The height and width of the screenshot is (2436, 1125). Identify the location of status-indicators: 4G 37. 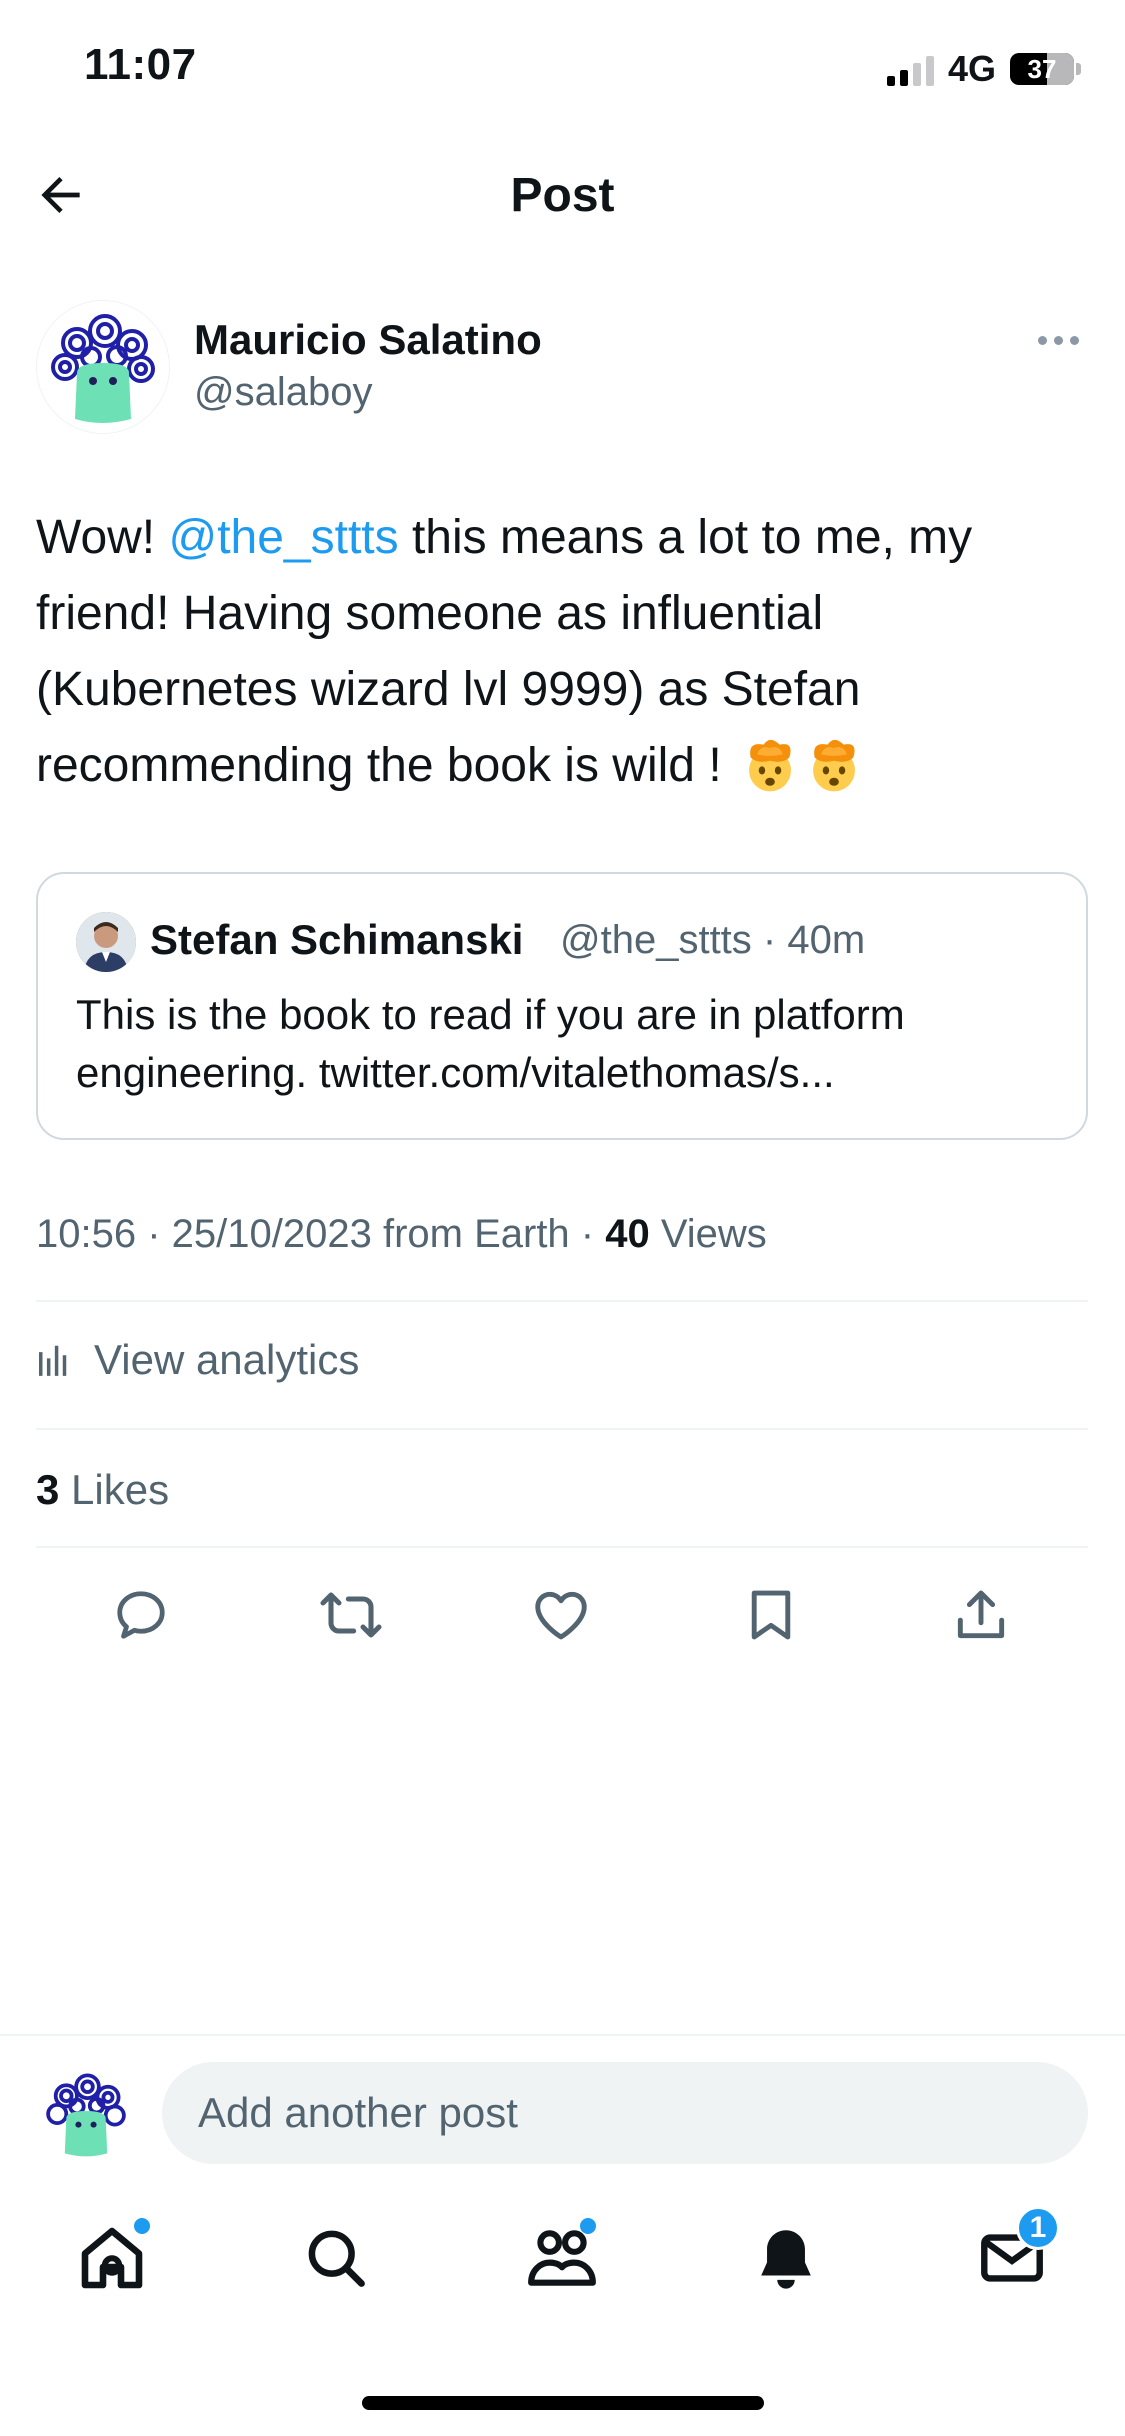
(983, 69).